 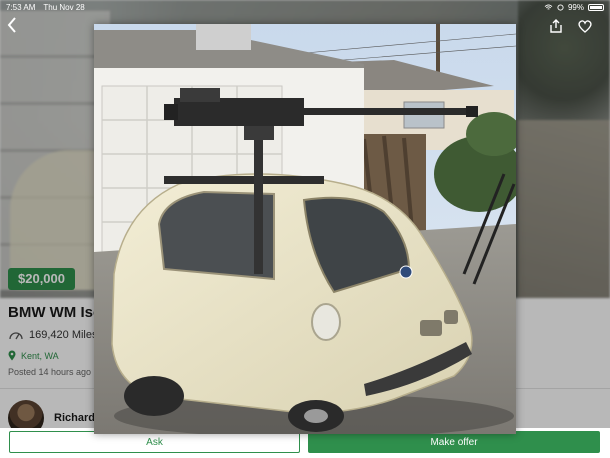 I want to click on wifi-icon, so click(x=548, y=6).